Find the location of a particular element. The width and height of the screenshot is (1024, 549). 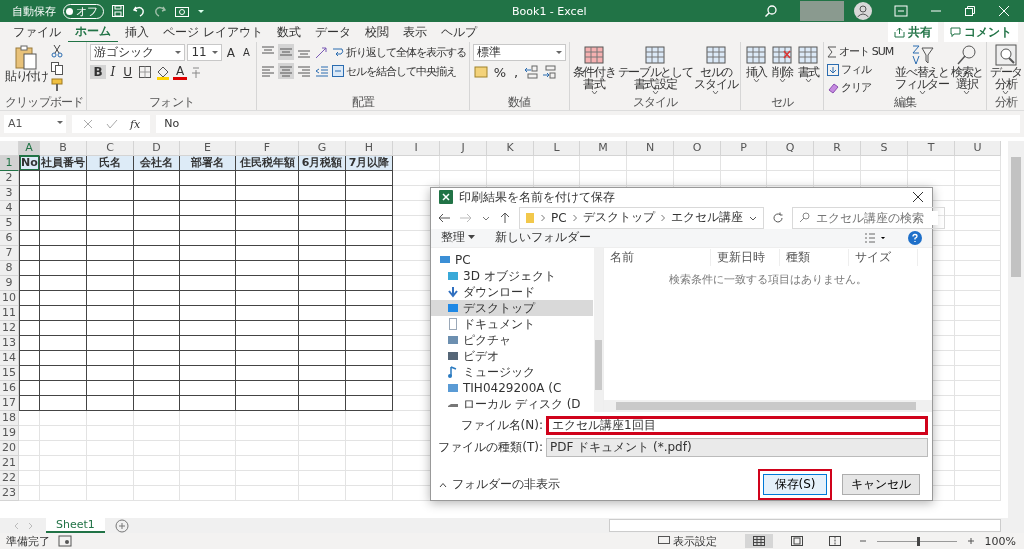

save-icon is located at coordinates (118, 11).